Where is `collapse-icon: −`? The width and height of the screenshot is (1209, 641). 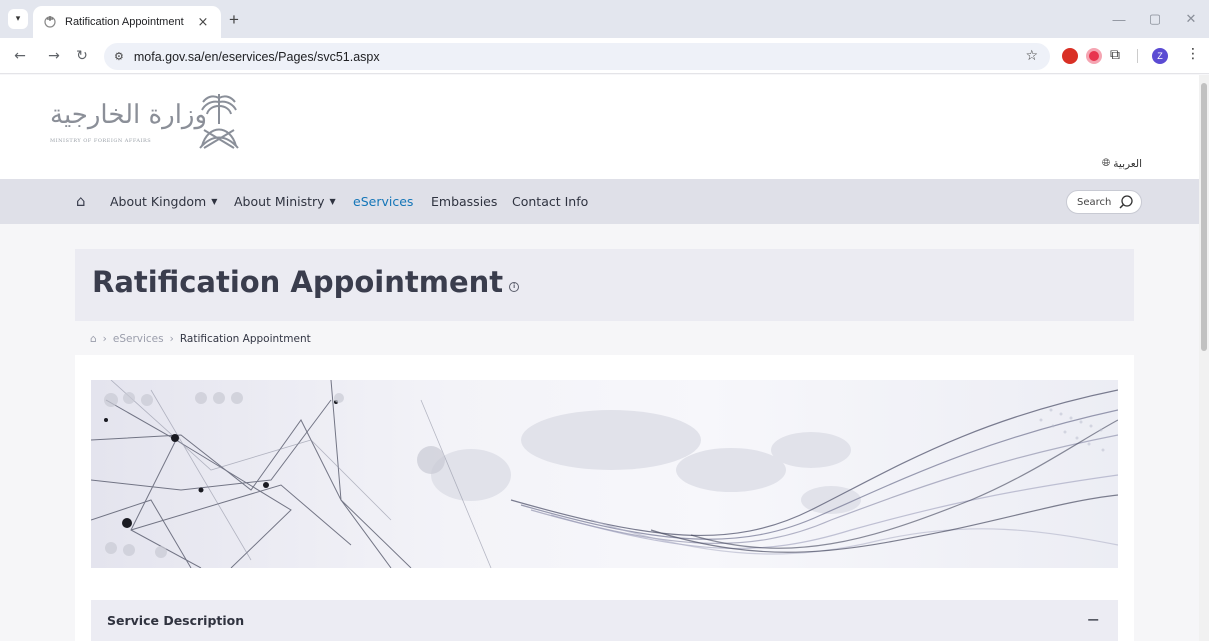 collapse-icon: − is located at coordinates (1093, 619).